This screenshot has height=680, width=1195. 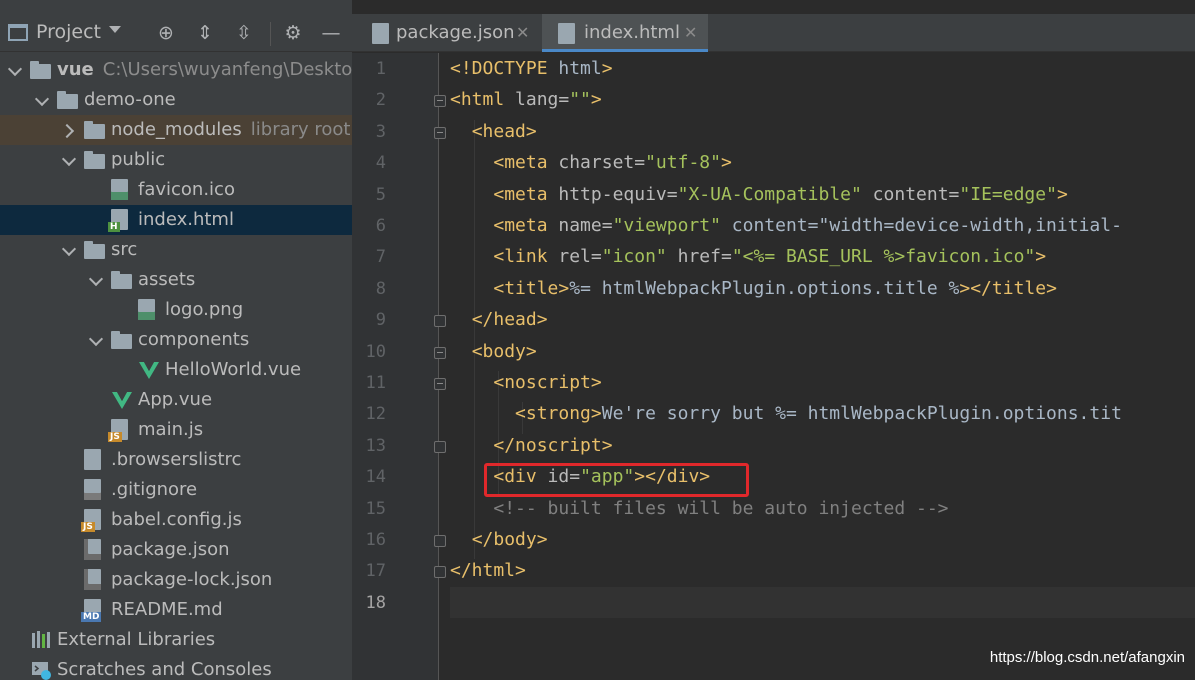 I want to click on tree-item: vue C:\Users\wuyanfeng\Desktop\, so click(x=176, y=70).